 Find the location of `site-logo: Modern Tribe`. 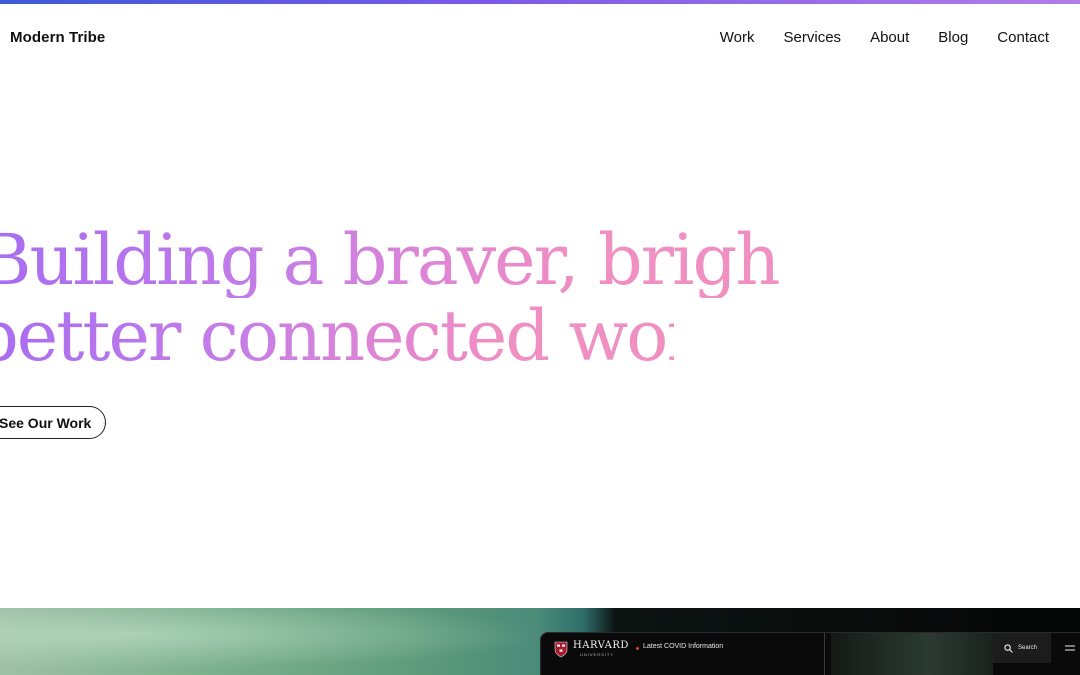

site-logo: Modern Tribe is located at coordinates (57, 37).